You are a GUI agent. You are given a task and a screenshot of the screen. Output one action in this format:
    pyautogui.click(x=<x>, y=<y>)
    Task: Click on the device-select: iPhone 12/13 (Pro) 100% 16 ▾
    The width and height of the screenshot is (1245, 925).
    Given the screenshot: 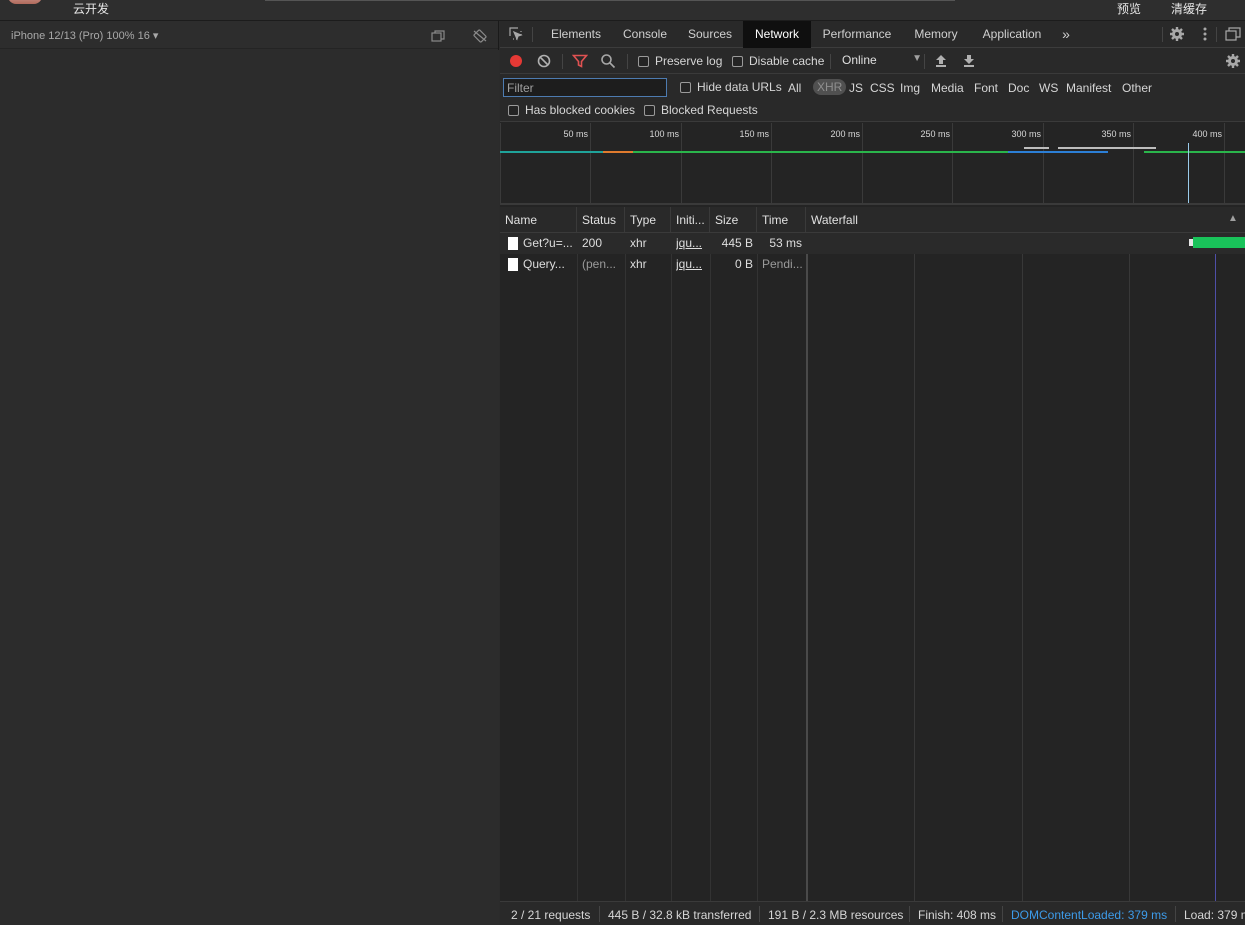 What is the action you would take?
    pyautogui.click(x=84, y=35)
    